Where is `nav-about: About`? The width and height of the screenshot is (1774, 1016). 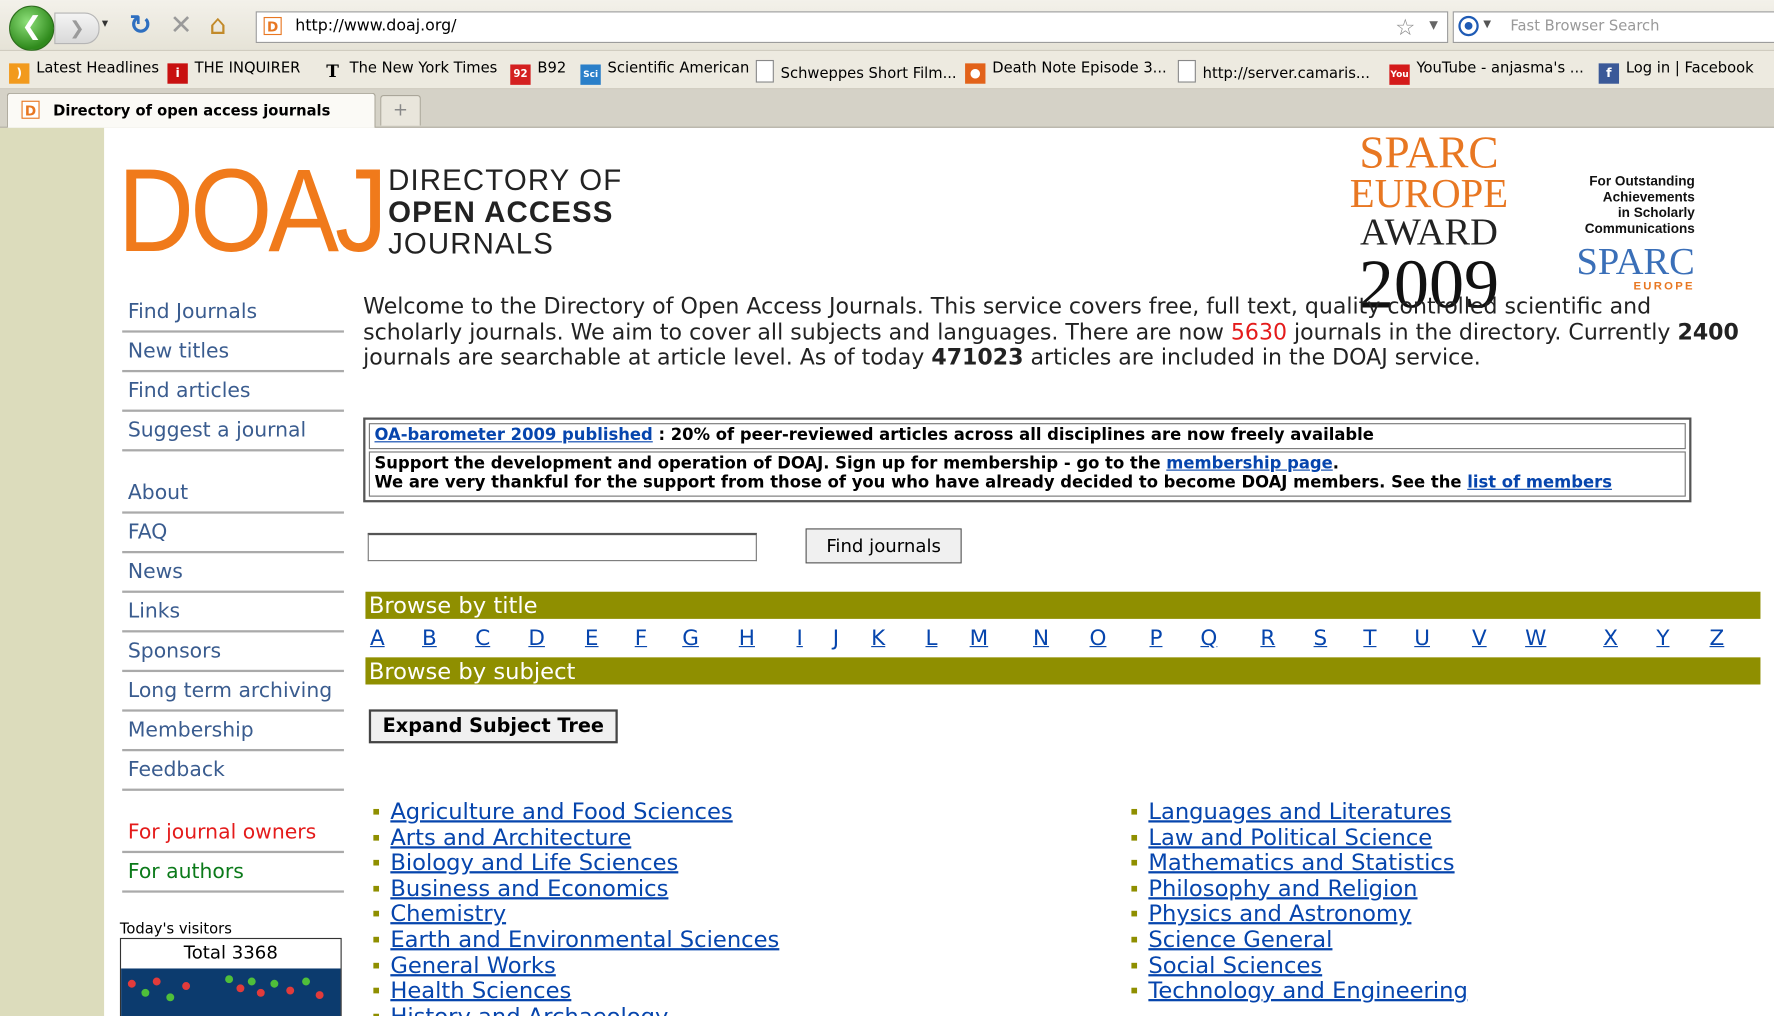
nav-about: About is located at coordinates (233, 494).